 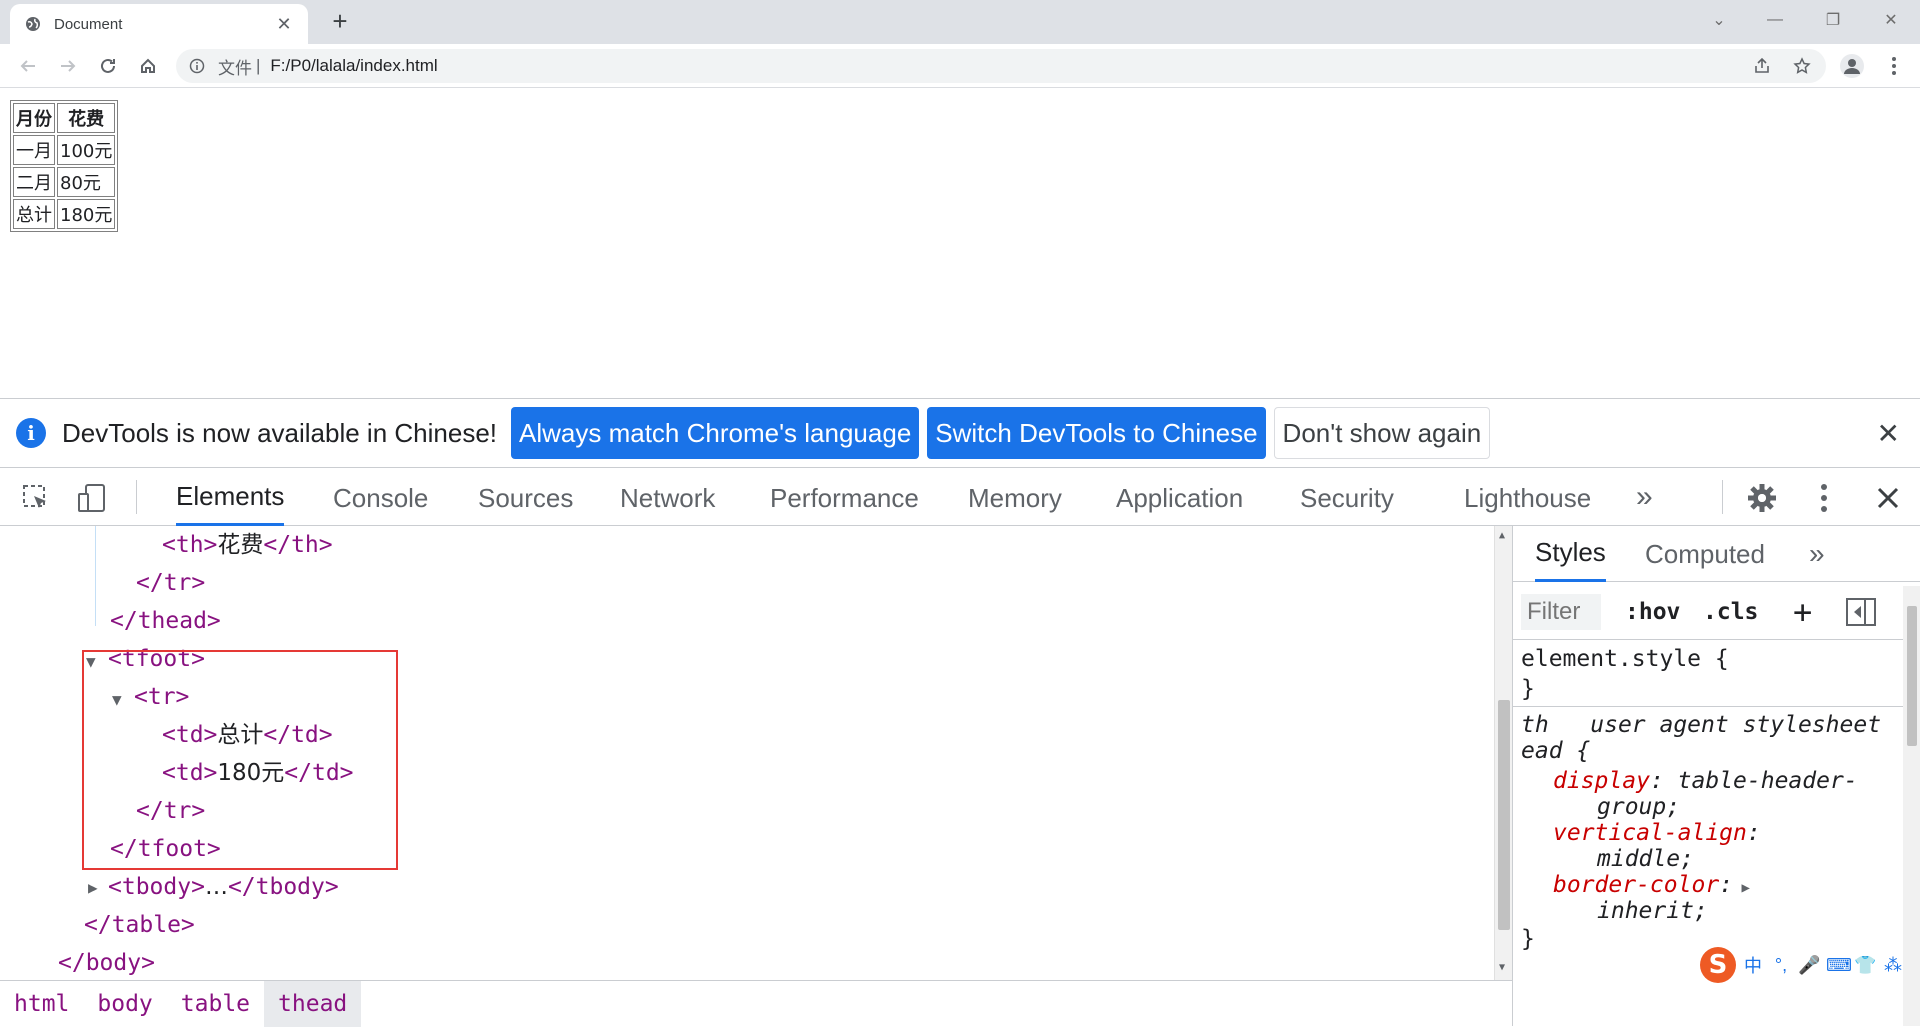 I want to click on tab-performance: Performance, so click(x=844, y=497).